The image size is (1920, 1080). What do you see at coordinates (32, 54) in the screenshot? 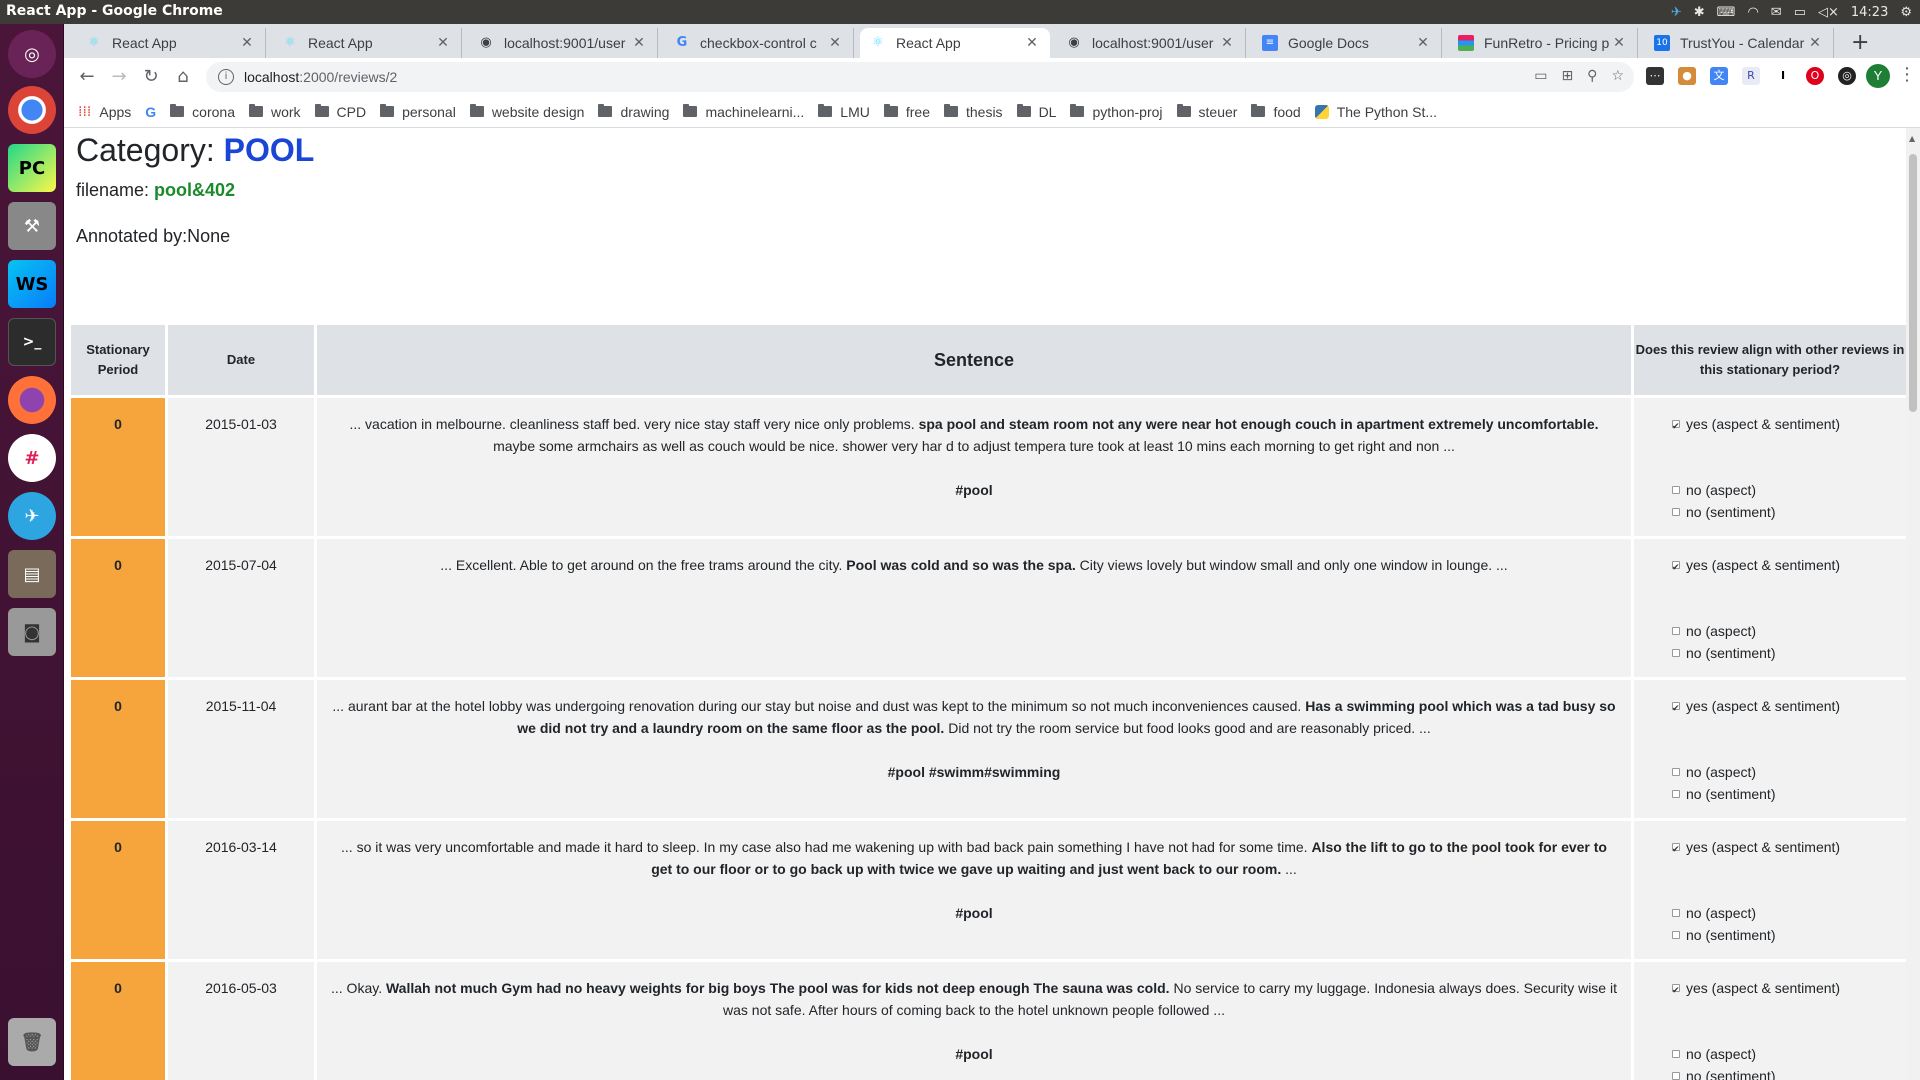
I see `ubuntu-dash-icon: ◎` at bounding box center [32, 54].